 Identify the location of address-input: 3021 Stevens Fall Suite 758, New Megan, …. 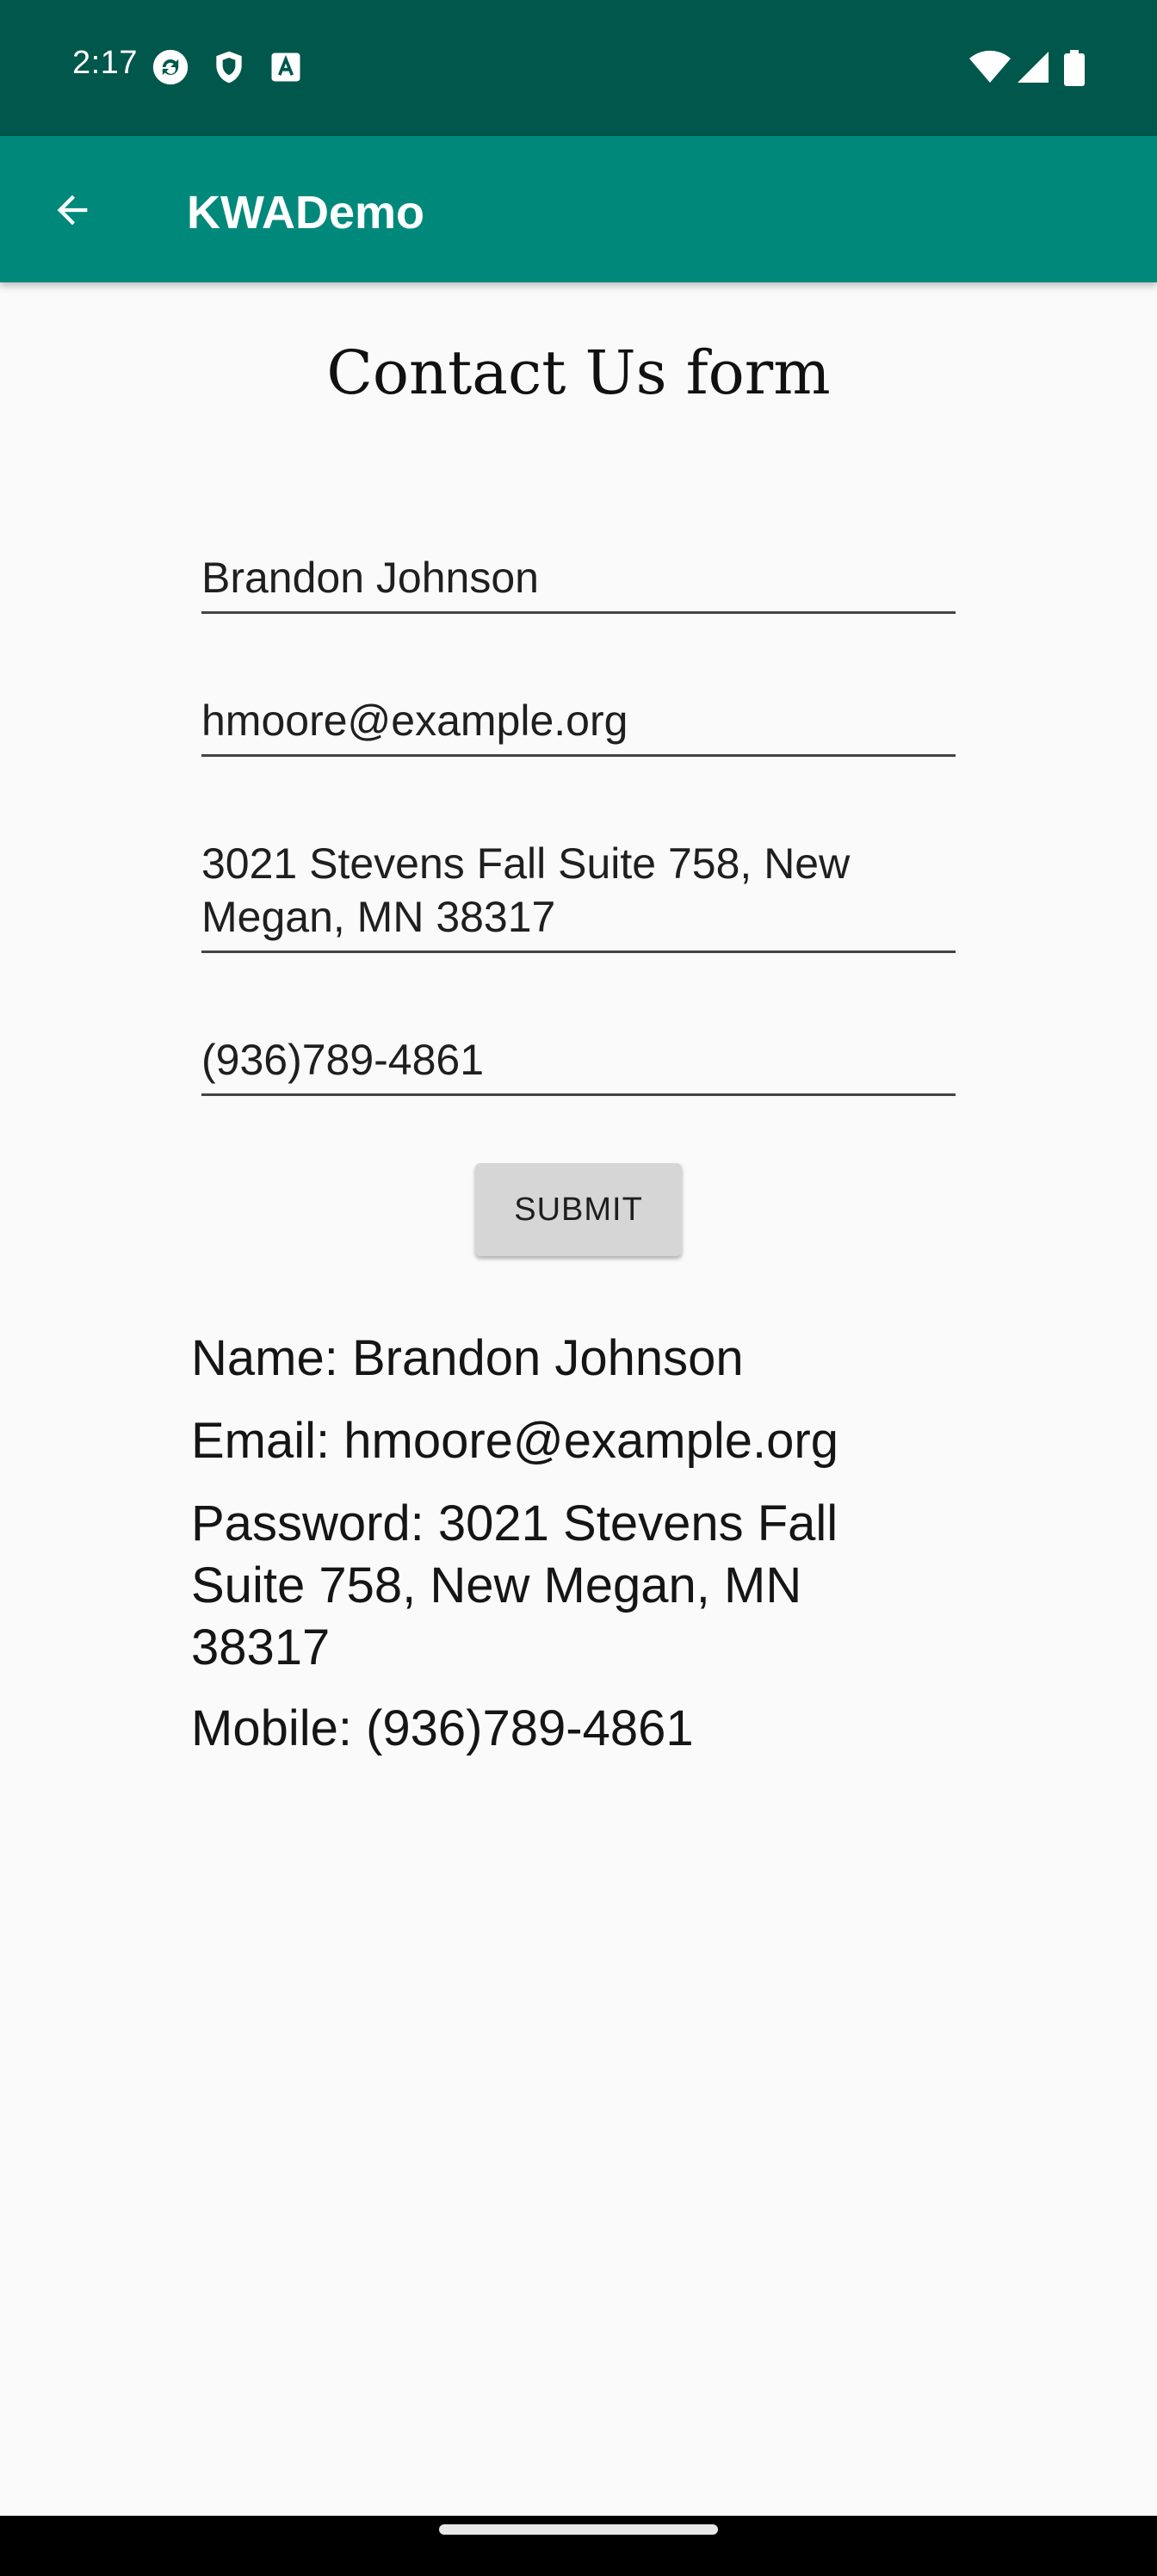
(579, 891).